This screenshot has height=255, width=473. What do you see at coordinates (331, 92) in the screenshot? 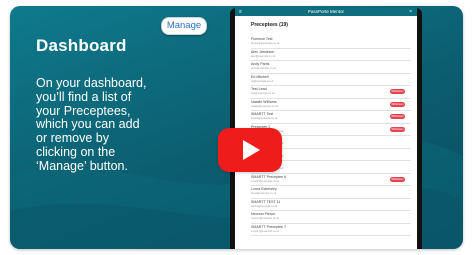
I see `preceptee-row: Test Lead test@example.co.uk Withdrawn` at bounding box center [331, 92].